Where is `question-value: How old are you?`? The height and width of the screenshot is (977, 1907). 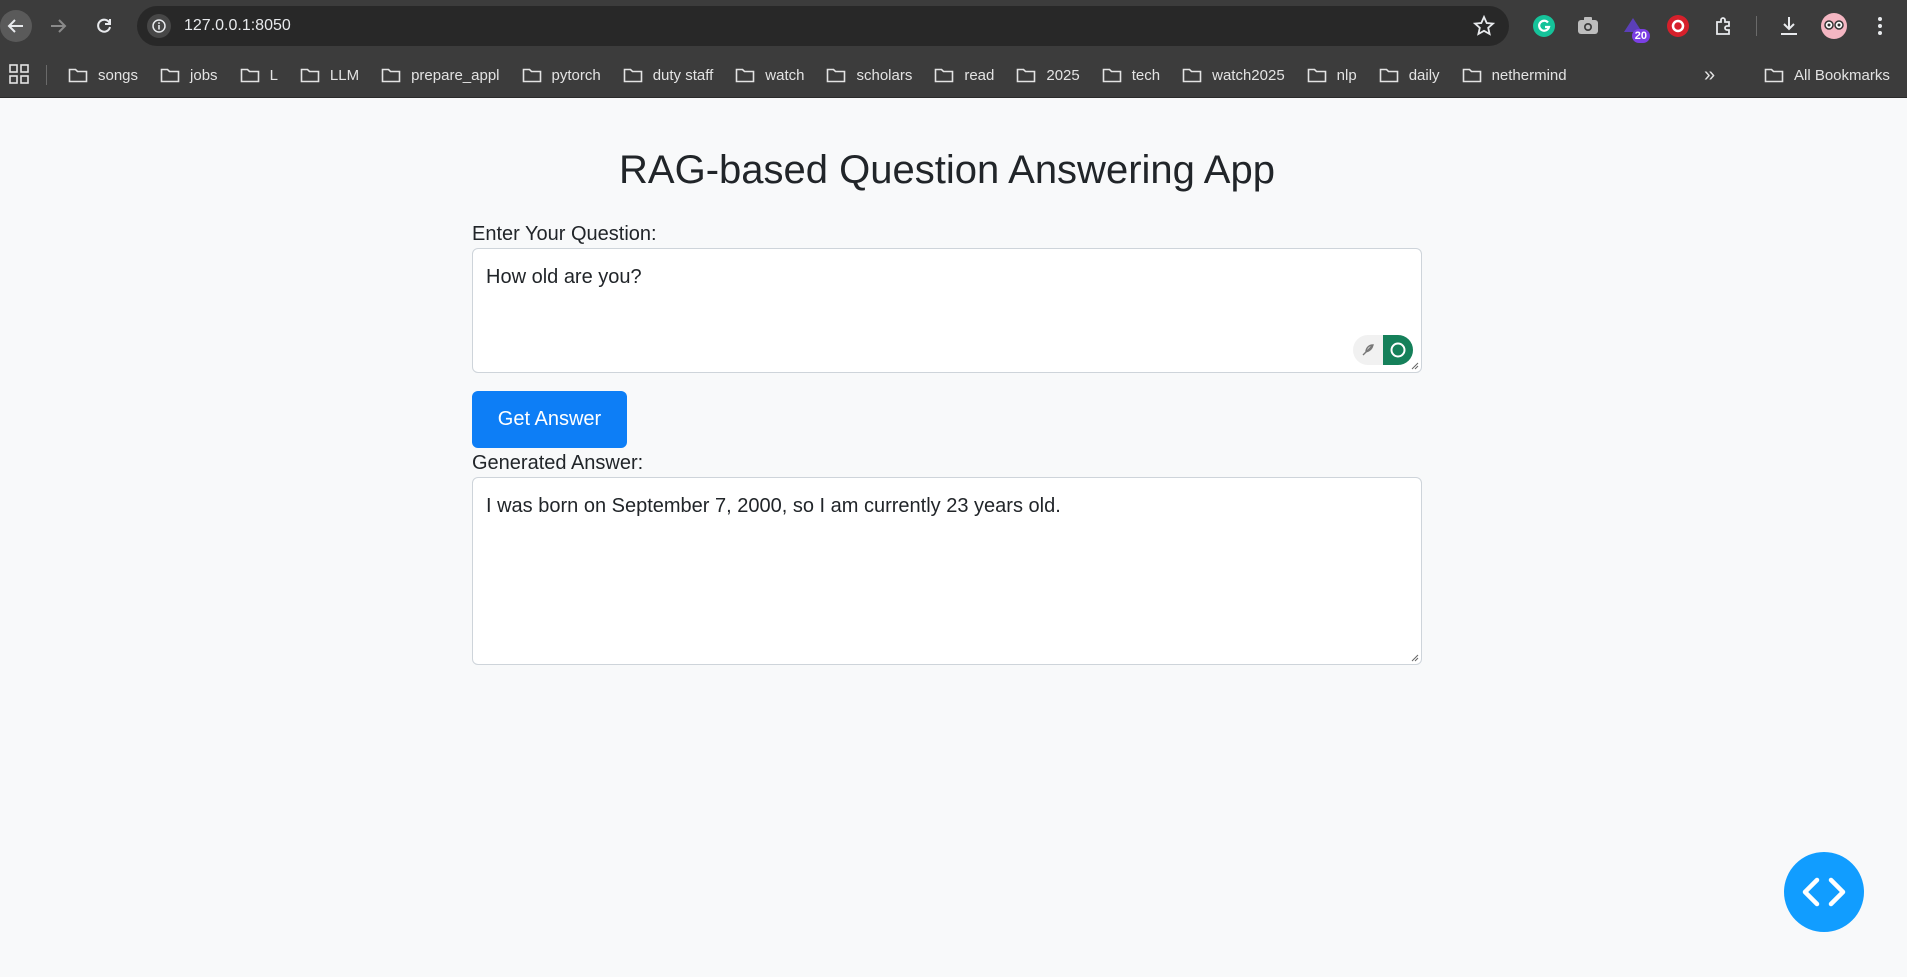 question-value: How old are you? is located at coordinates (564, 277).